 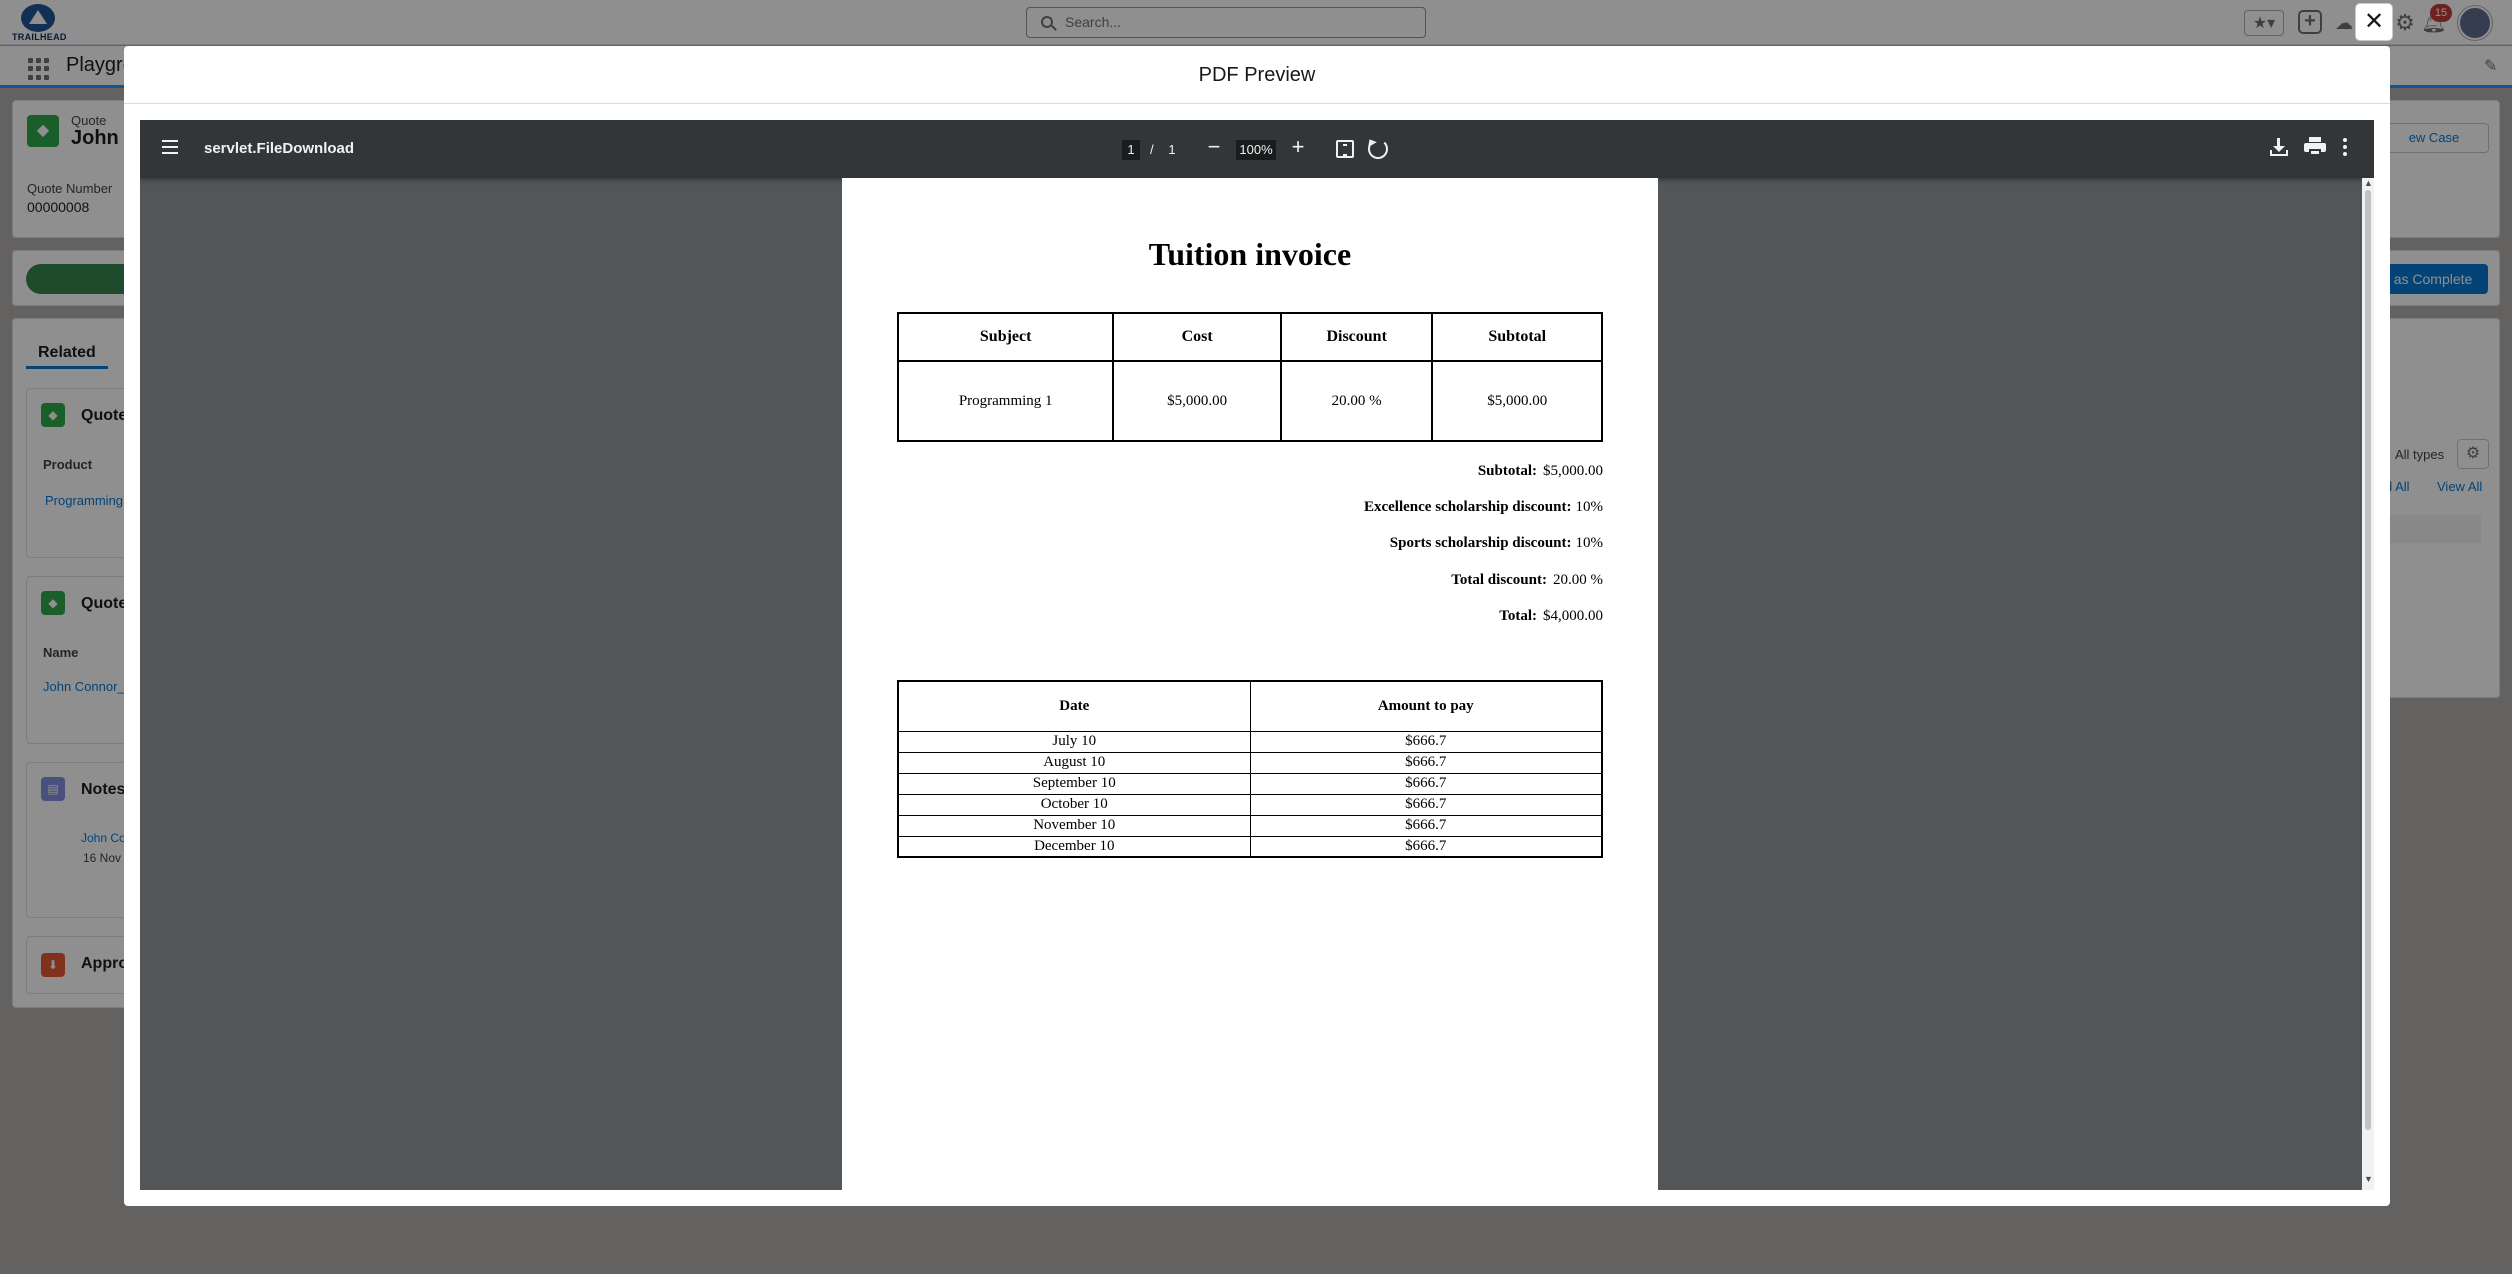 I want to click on pdf-scrollbar: ▲ ▼, so click(x=2368, y=684).